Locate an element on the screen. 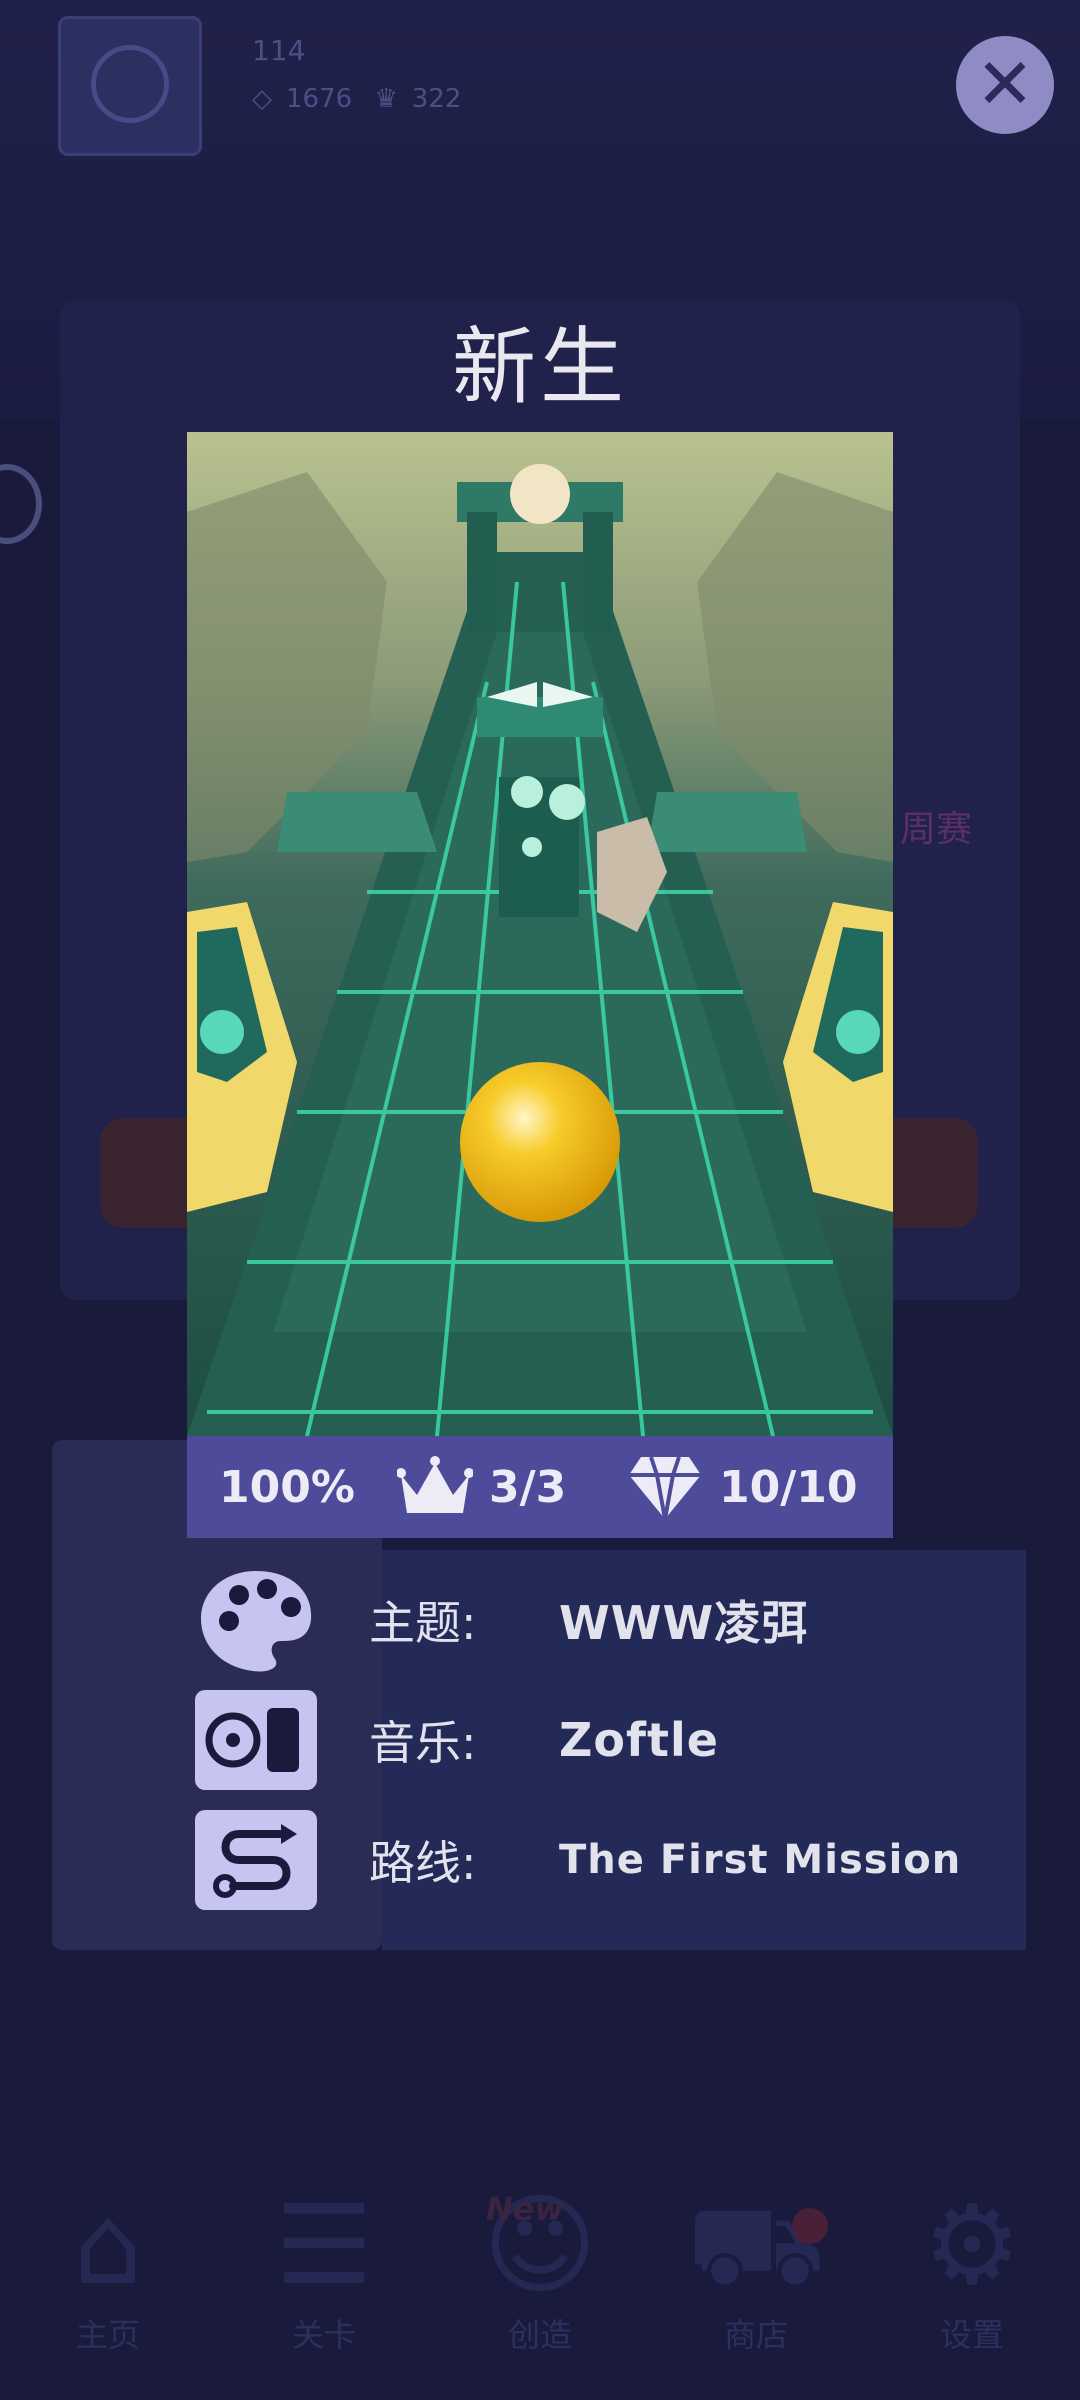  theme-value: WWW凌弭 is located at coordinates (684, 1623).